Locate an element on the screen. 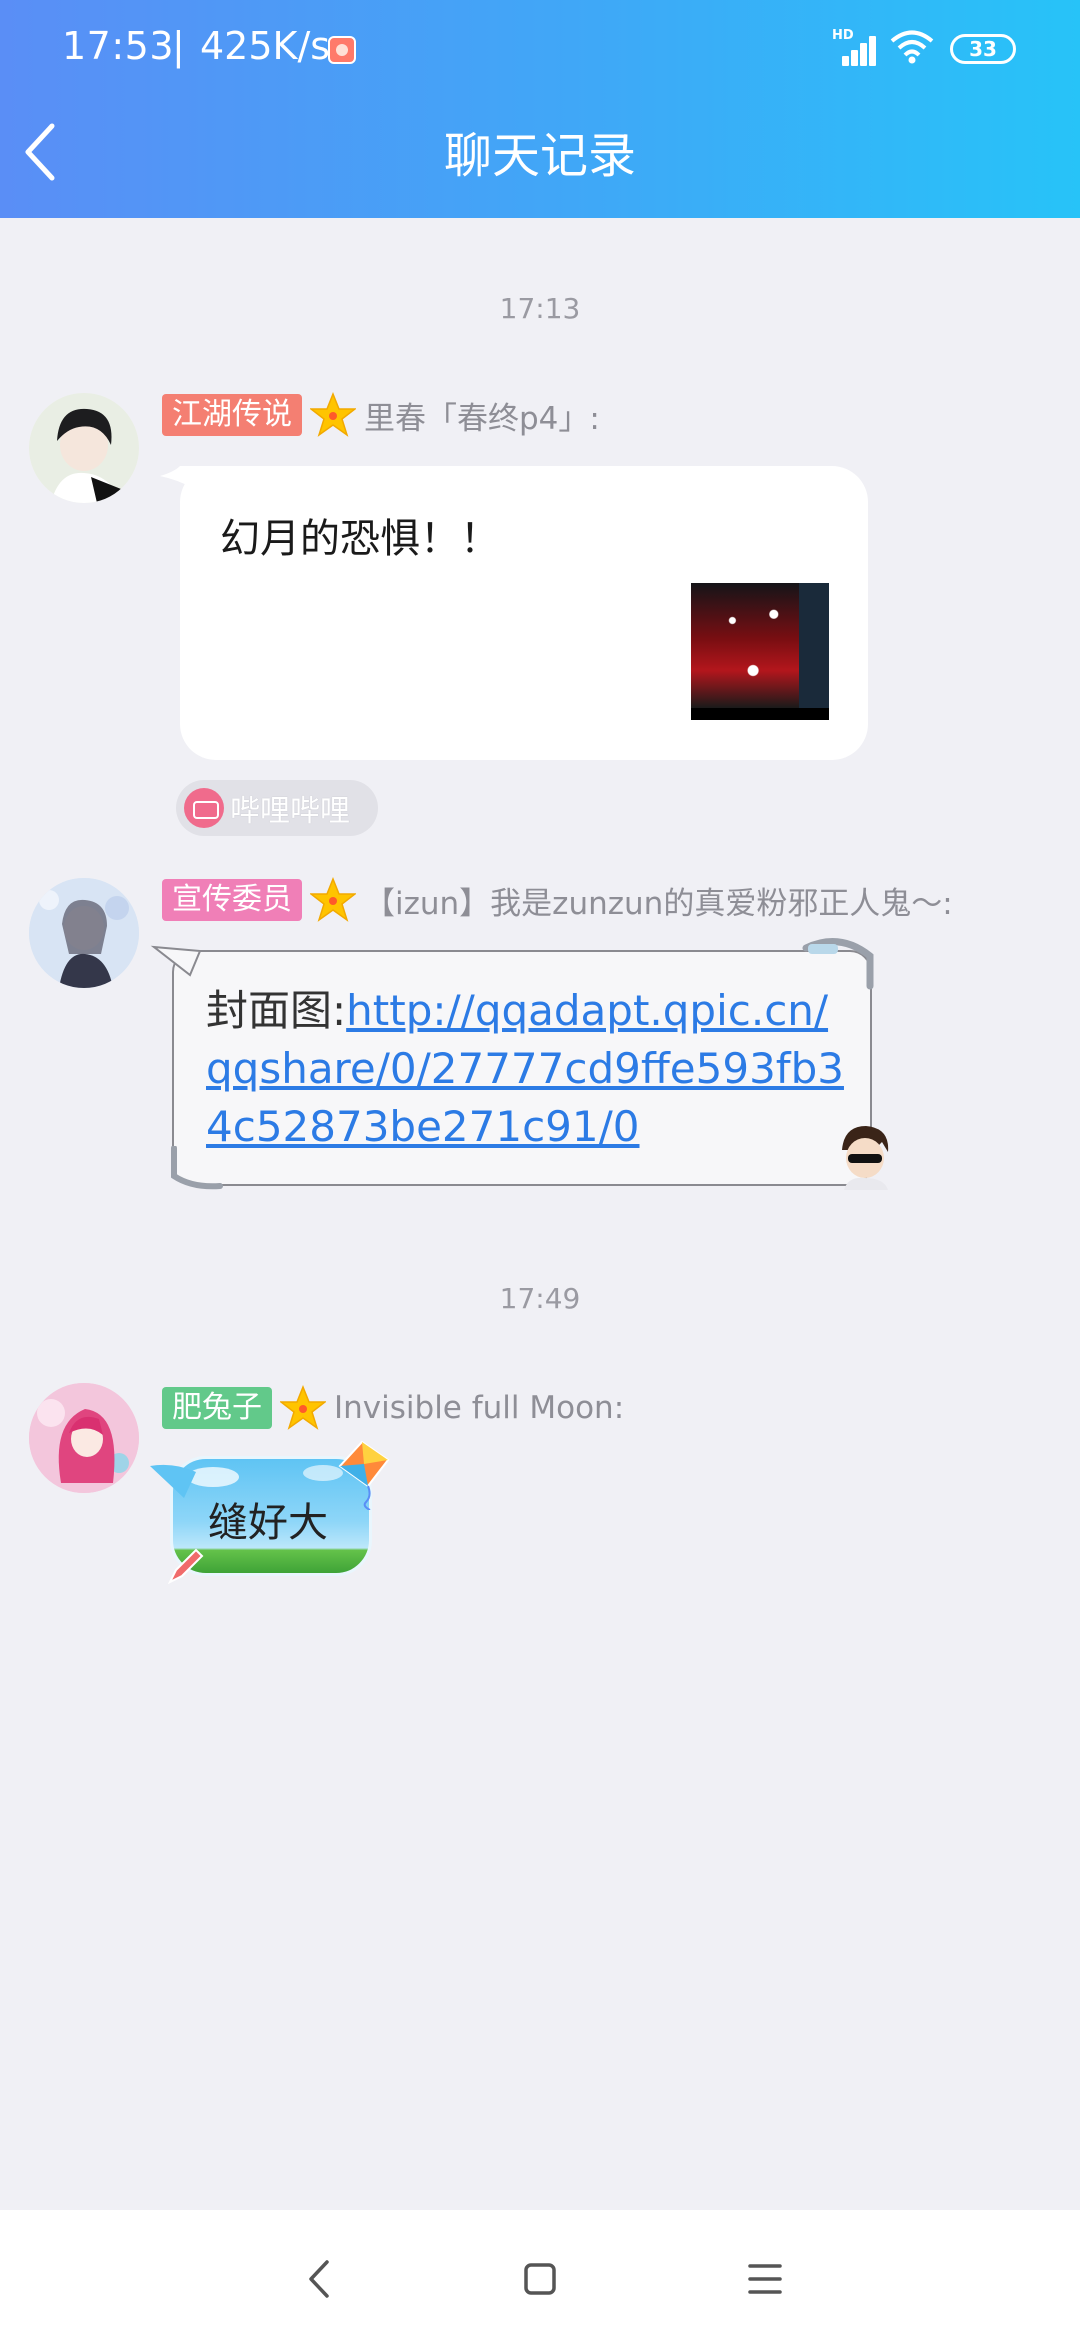 Image resolution: width=1080 pixels, height=2340 pixels. page-title: 聊天记录 is located at coordinates (539, 156).